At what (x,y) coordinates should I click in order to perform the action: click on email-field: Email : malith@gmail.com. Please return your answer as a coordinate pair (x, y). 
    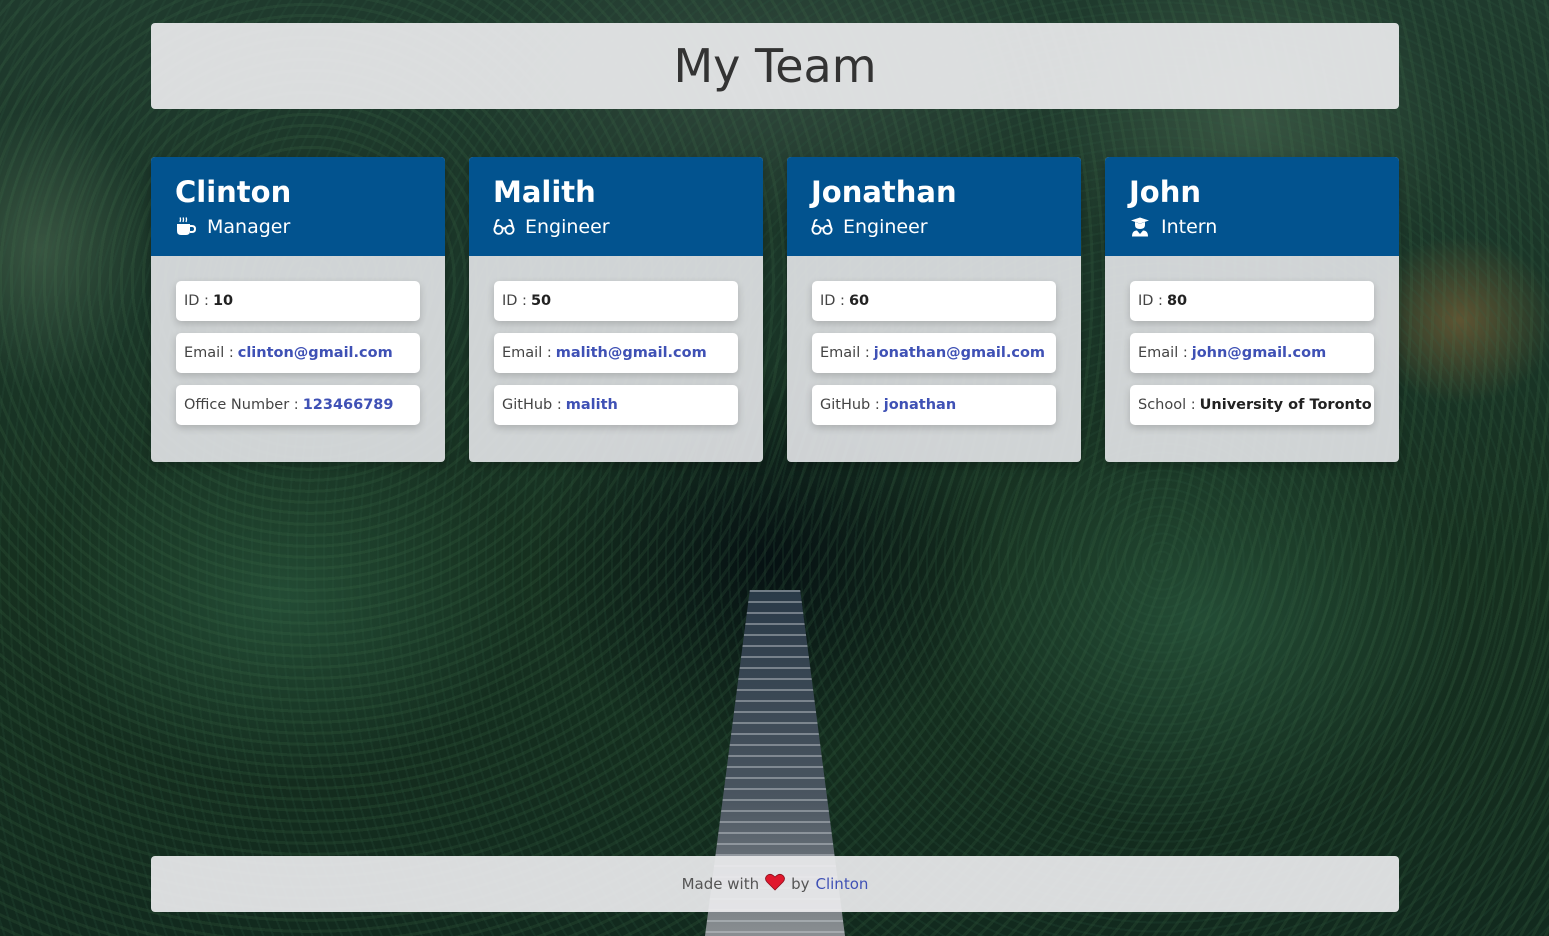
    Looking at the image, I should click on (616, 353).